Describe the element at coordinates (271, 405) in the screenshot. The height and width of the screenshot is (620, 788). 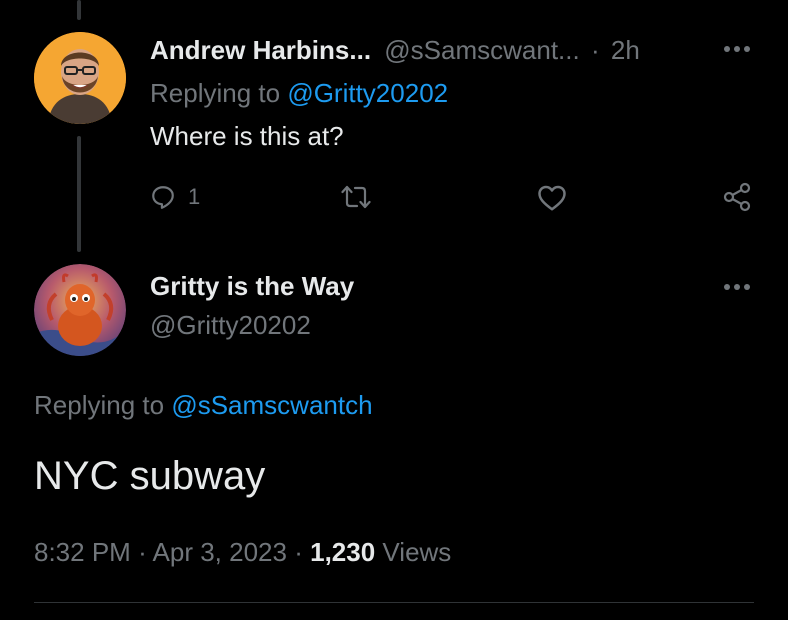
I see `replying-to-link: @sSamscwantch` at that location.